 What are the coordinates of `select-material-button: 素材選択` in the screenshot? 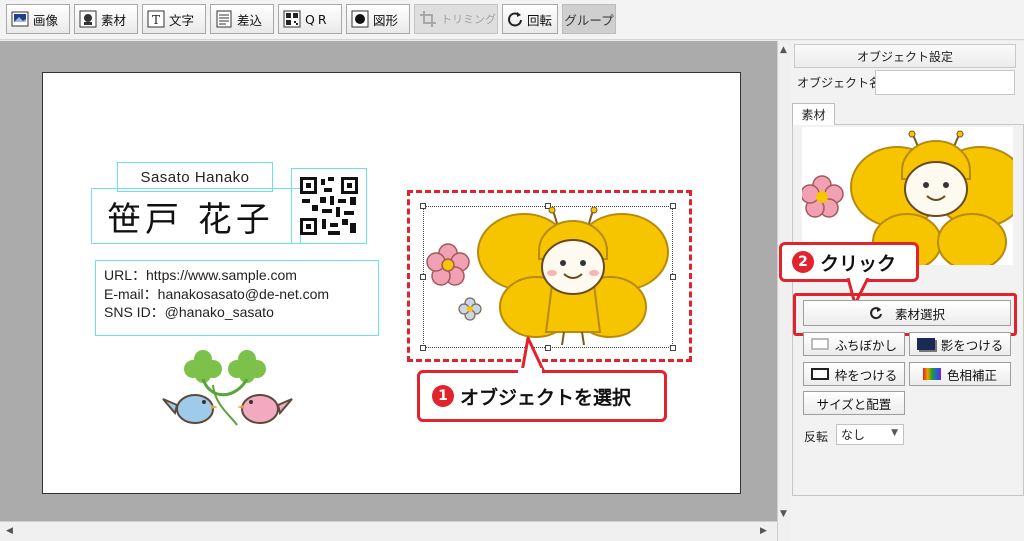 It's located at (907, 313).